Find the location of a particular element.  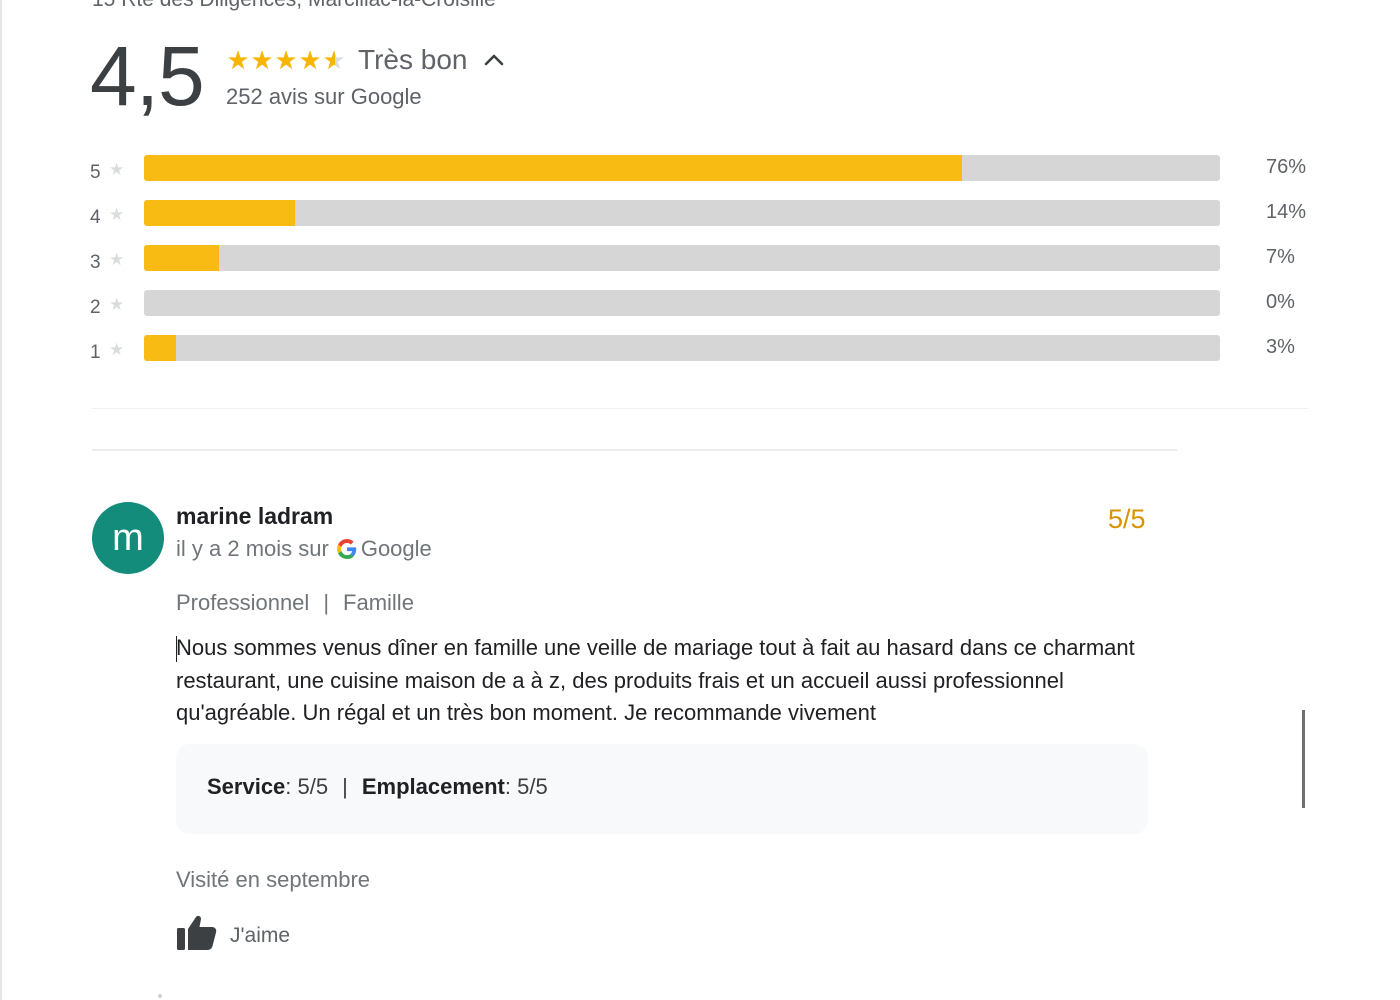

review-author: marine ladram is located at coordinates (254, 516).